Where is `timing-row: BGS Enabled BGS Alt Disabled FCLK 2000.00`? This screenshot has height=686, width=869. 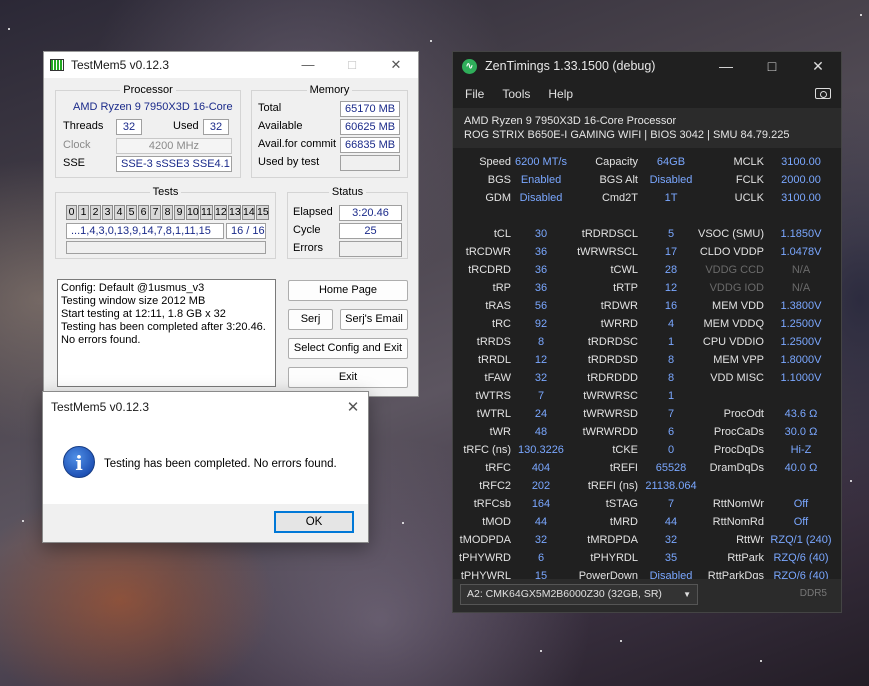
timing-row: BGS Enabled BGS Alt Disabled FCLK 2000.00 is located at coordinates (647, 183).